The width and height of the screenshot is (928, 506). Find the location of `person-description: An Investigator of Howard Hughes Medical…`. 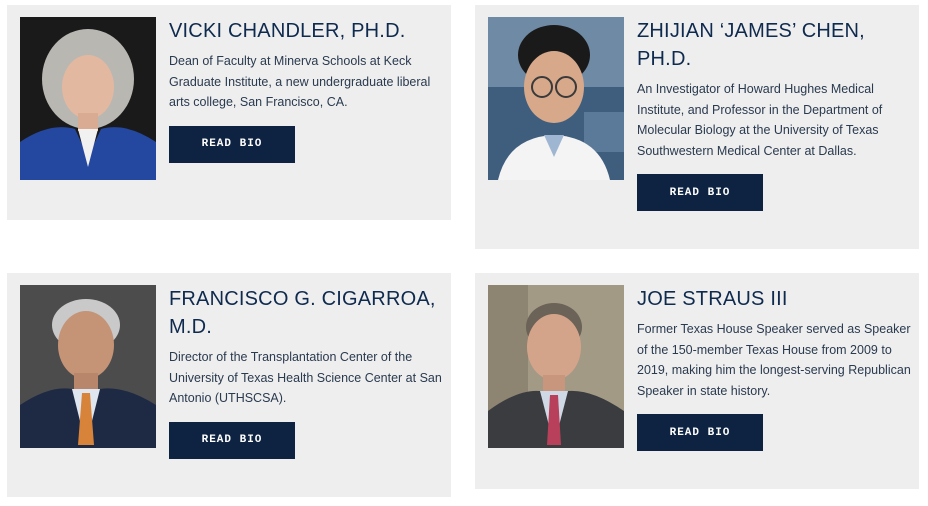

person-description: An Investigator of Howard Hughes Medical… is located at coordinates (760, 120).